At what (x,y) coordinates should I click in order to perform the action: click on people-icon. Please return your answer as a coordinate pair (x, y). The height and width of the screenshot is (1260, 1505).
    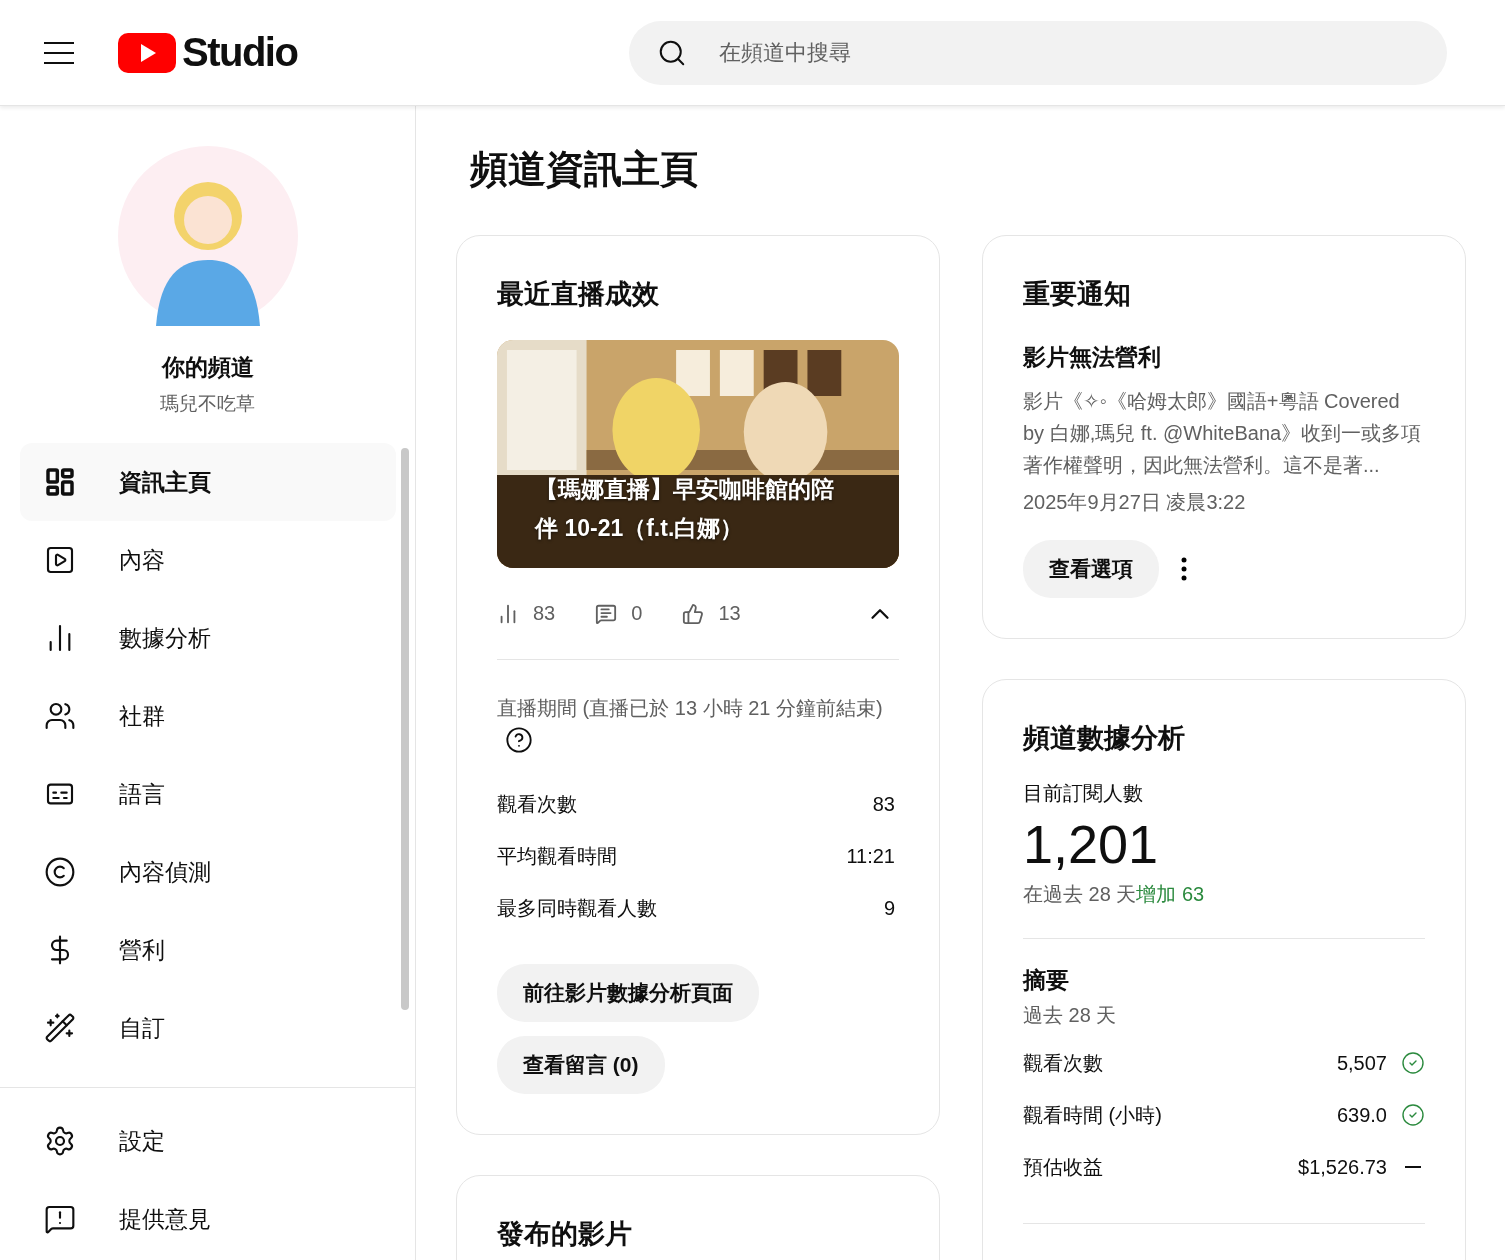
    Looking at the image, I should click on (60, 716).